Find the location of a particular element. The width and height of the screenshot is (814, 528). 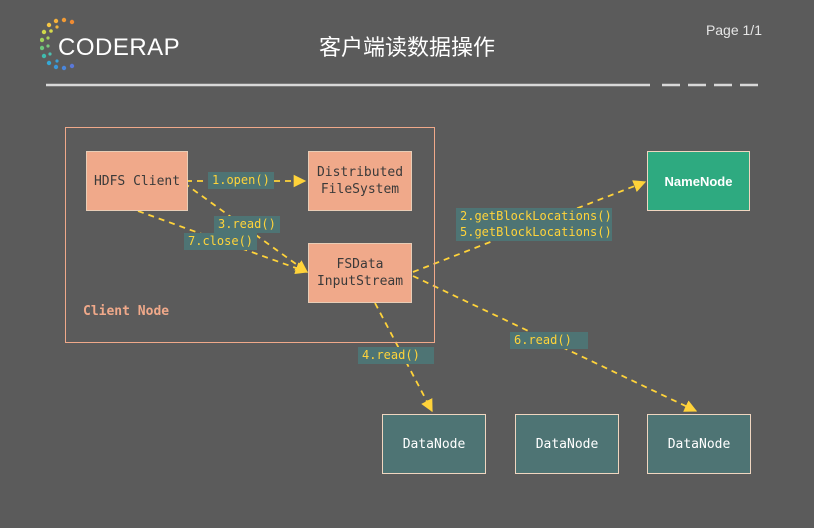

fsdata-inputstream-box: FSData InputStream is located at coordinates (360, 273).